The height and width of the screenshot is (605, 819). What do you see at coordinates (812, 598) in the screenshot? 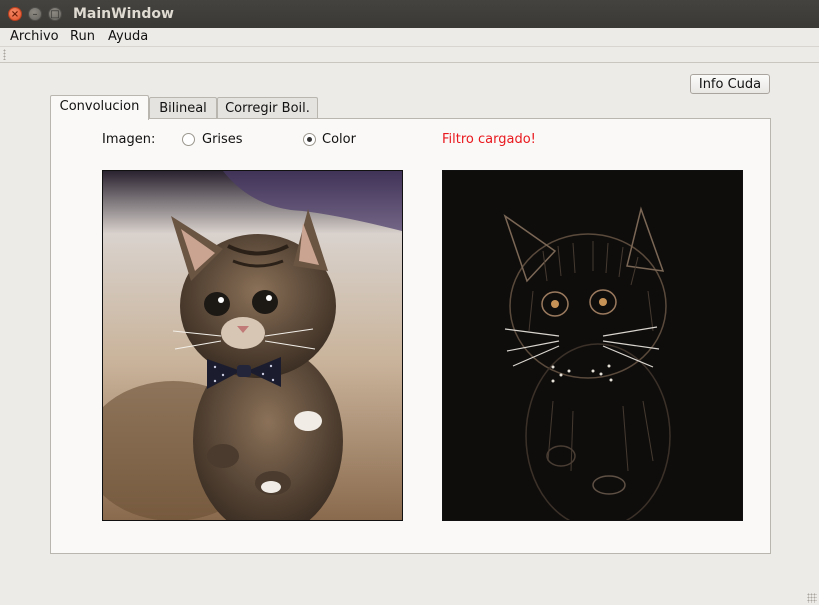
I see `resize-grip-icon` at bounding box center [812, 598].